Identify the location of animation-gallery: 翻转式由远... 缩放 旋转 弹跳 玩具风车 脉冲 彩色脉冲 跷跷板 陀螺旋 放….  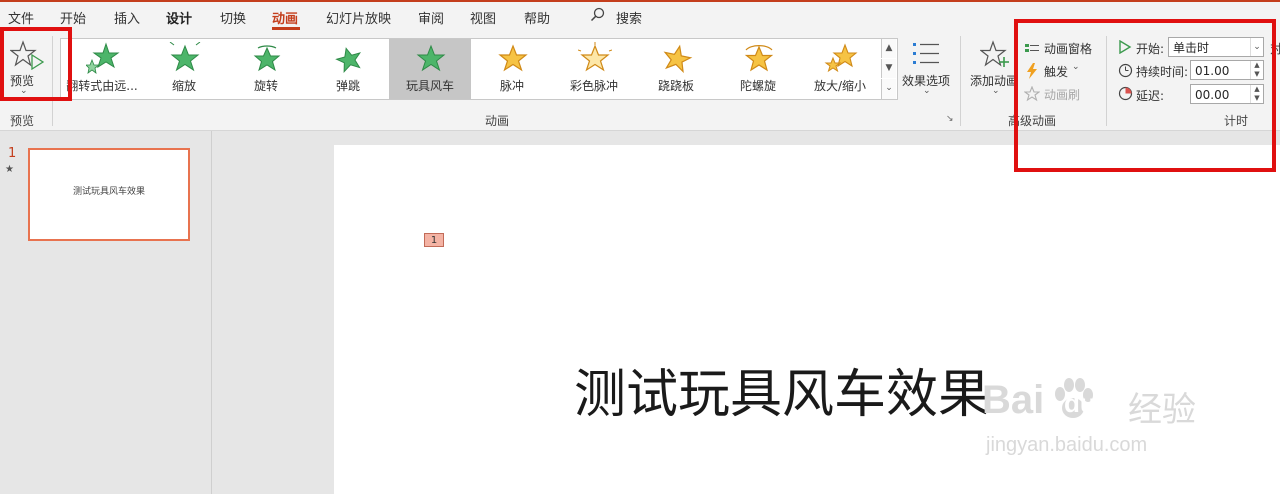
(479, 69).